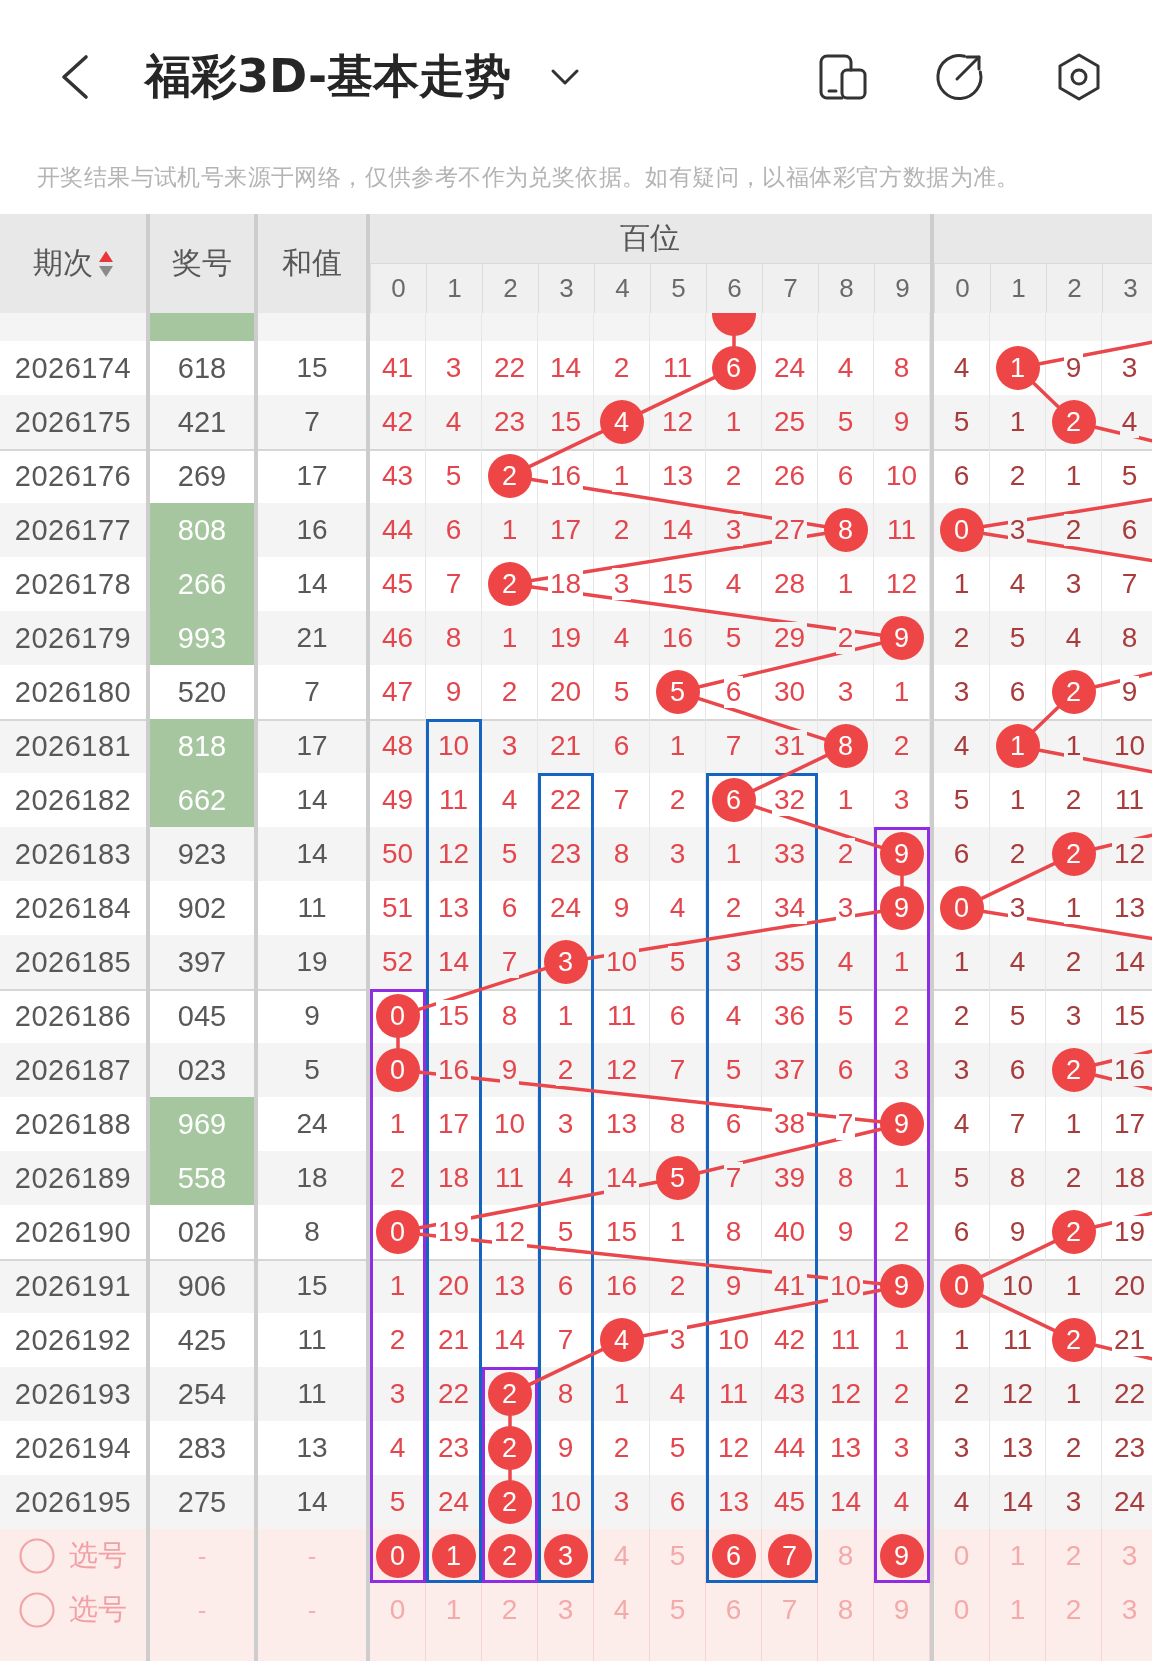 Image resolution: width=1152 pixels, height=1661 pixels. I want to click on digit-header: 0, so click(398, 288).